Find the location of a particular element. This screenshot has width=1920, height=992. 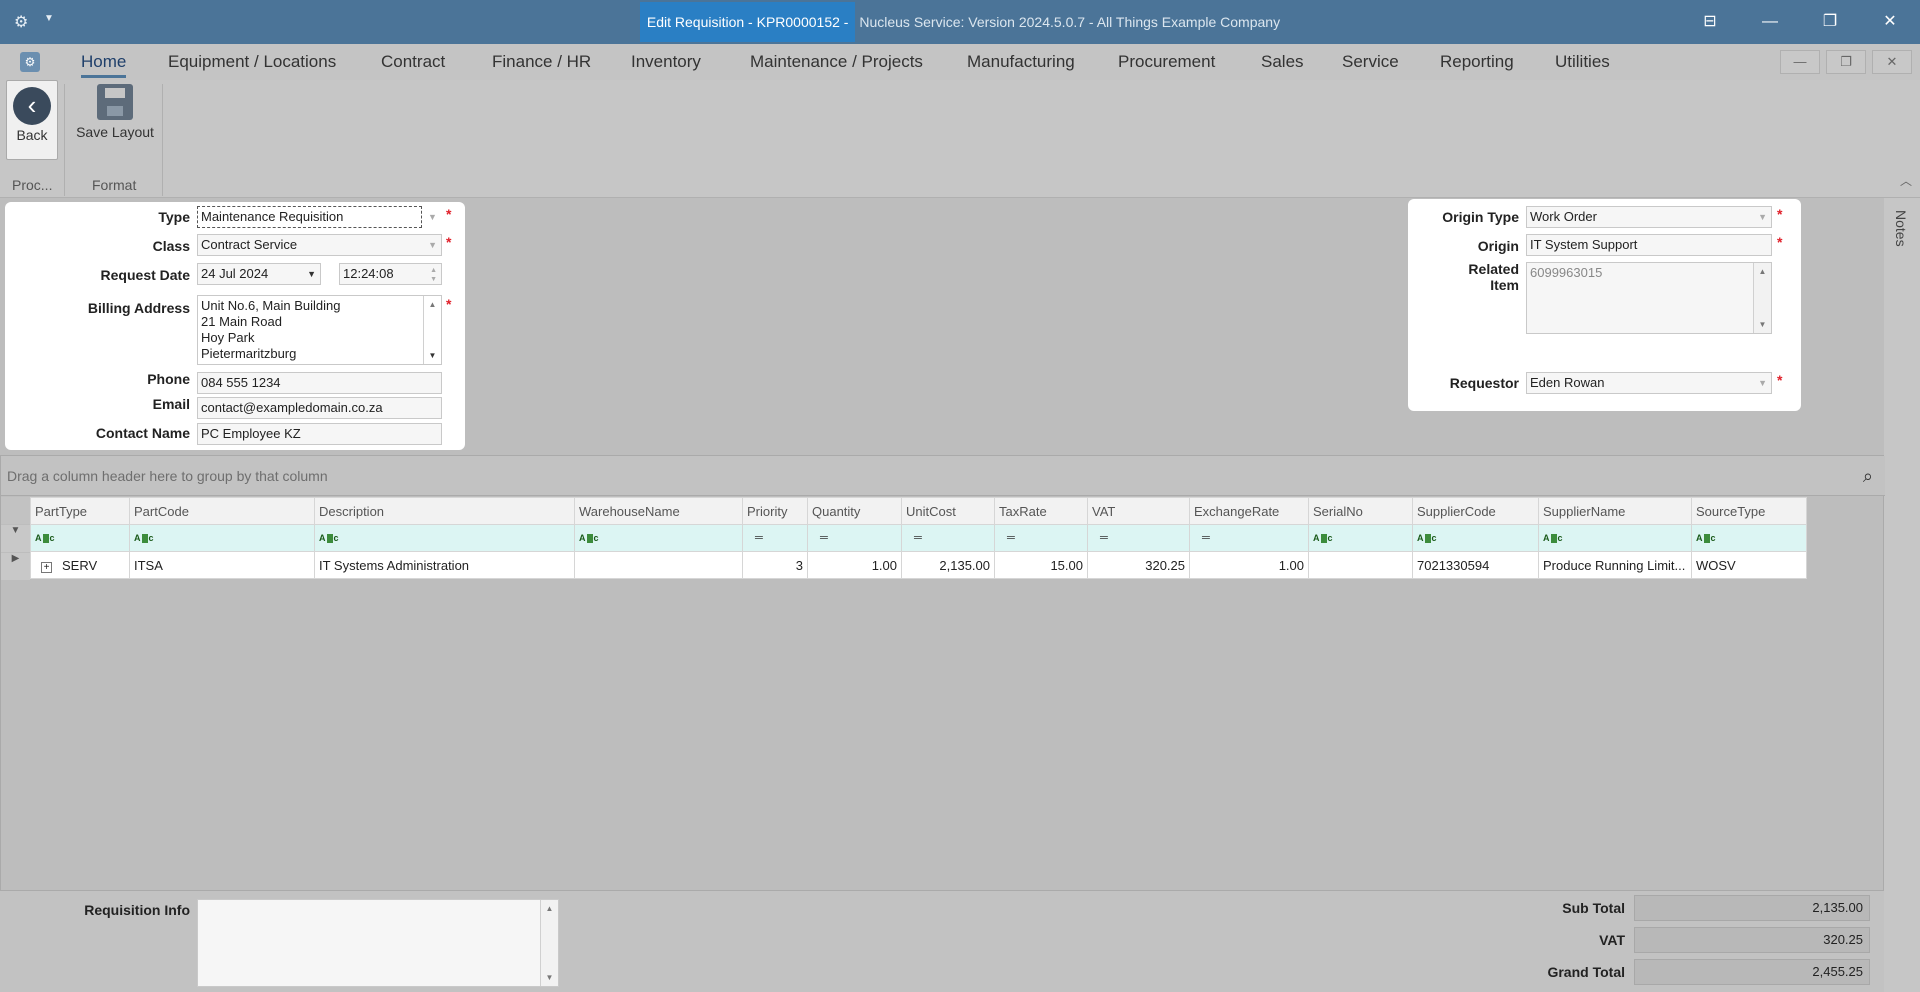

related-item-memo: 6099963015 ▲ ▼ is located at coordinates (1649, 298).